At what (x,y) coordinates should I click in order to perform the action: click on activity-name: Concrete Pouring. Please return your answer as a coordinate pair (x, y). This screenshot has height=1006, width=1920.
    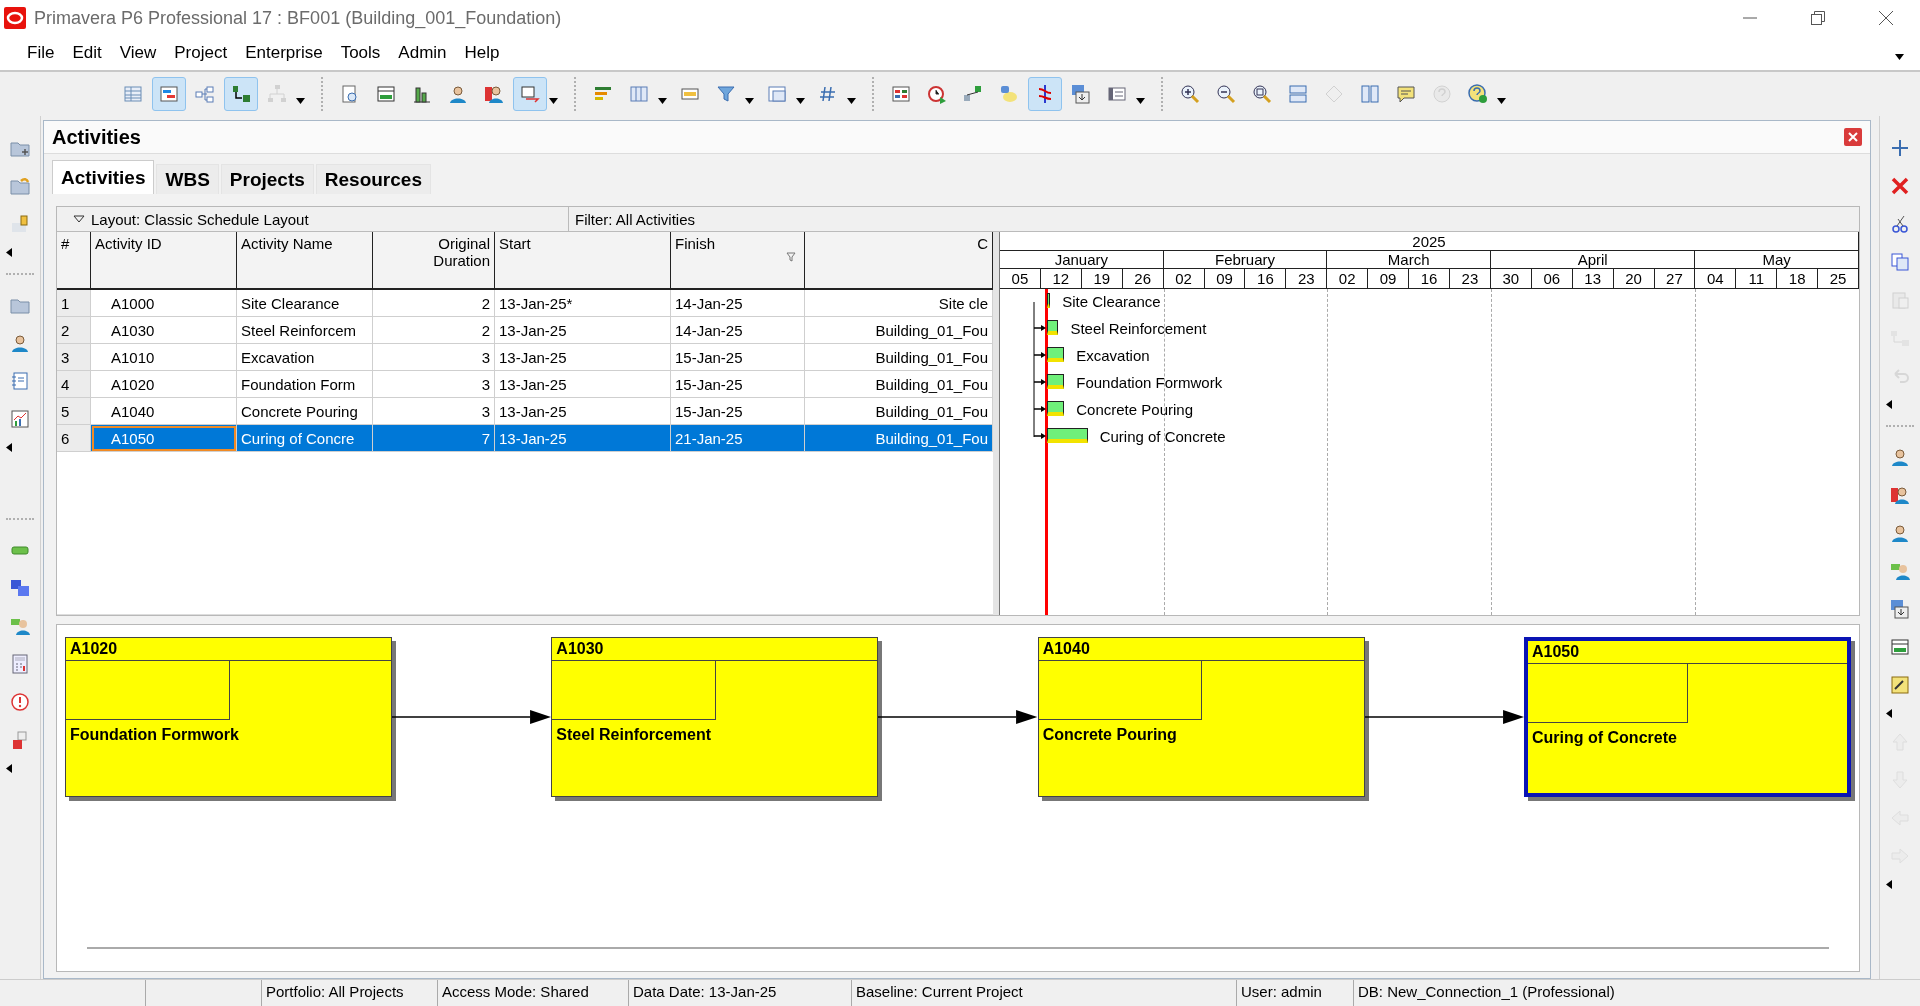
    Looking at the image, I should click on (1109, 735).